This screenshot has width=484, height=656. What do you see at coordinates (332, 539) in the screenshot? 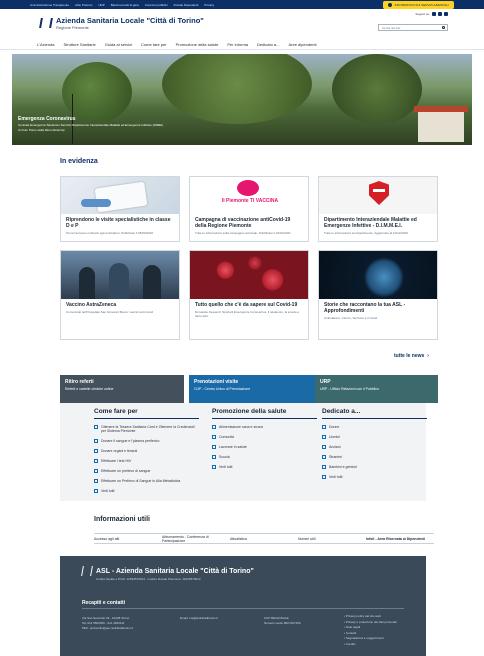
I see `info-link: Numeri utili` at bounding box center [332, 539].